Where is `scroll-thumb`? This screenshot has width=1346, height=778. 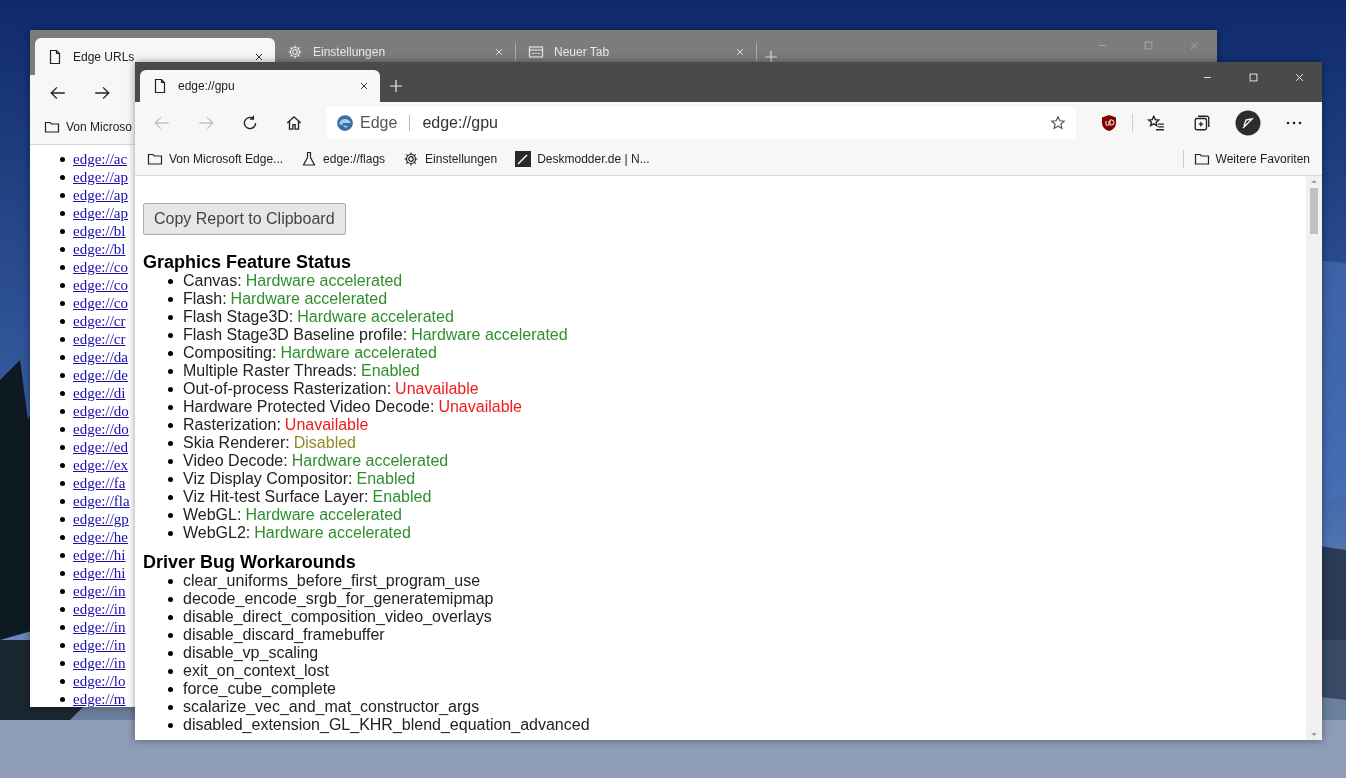
scroll-thumb is located at coordinates (1314, 211).